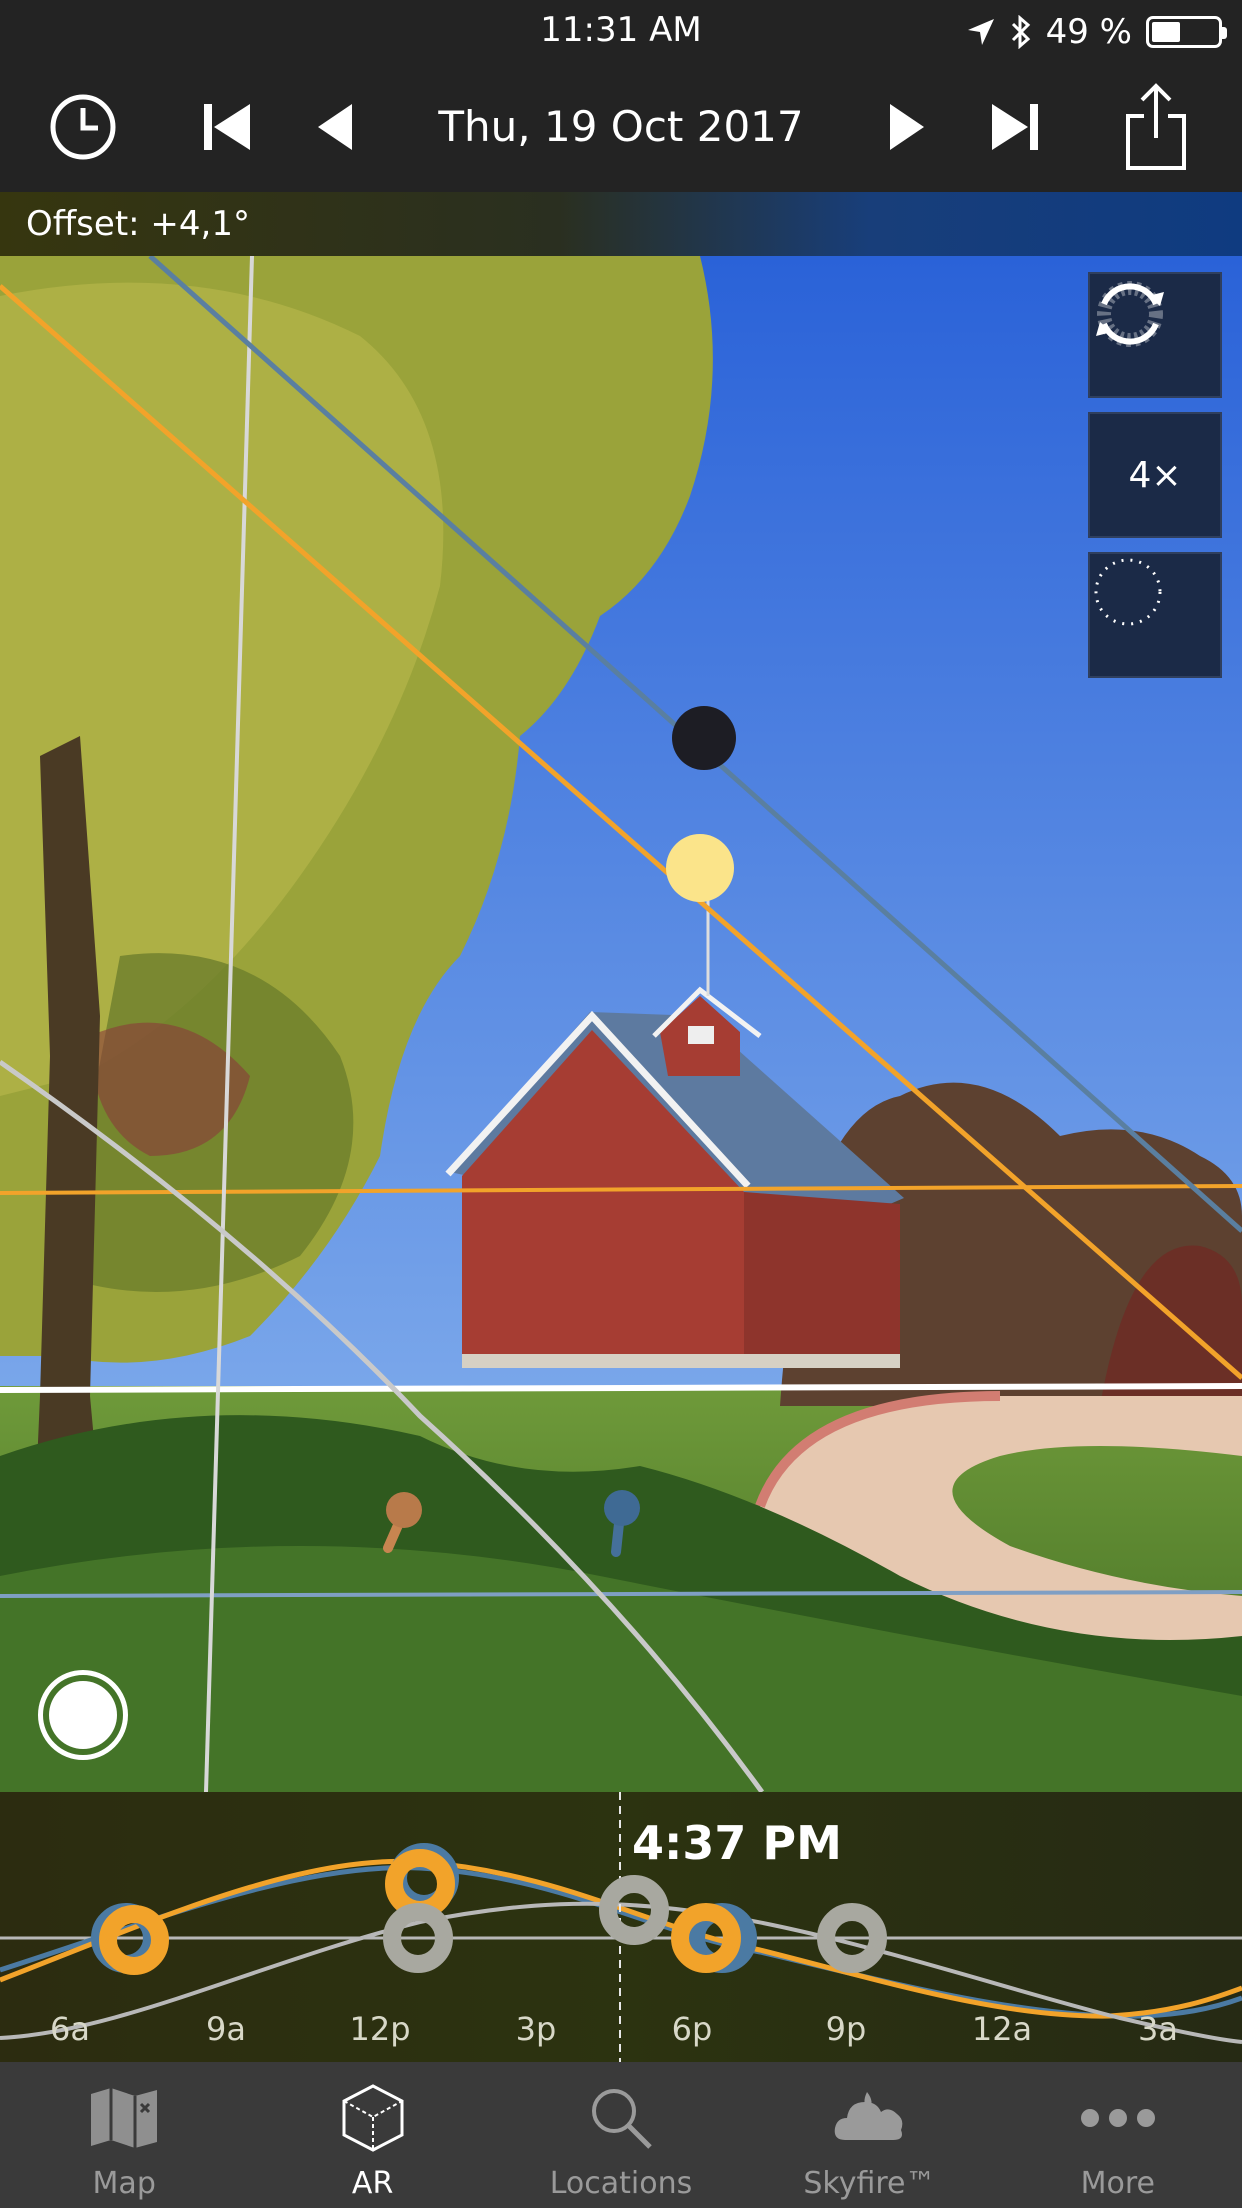 This screenshot has height=2208, width=1242. I want to click on skip-forward-button, so click(1015, 127).